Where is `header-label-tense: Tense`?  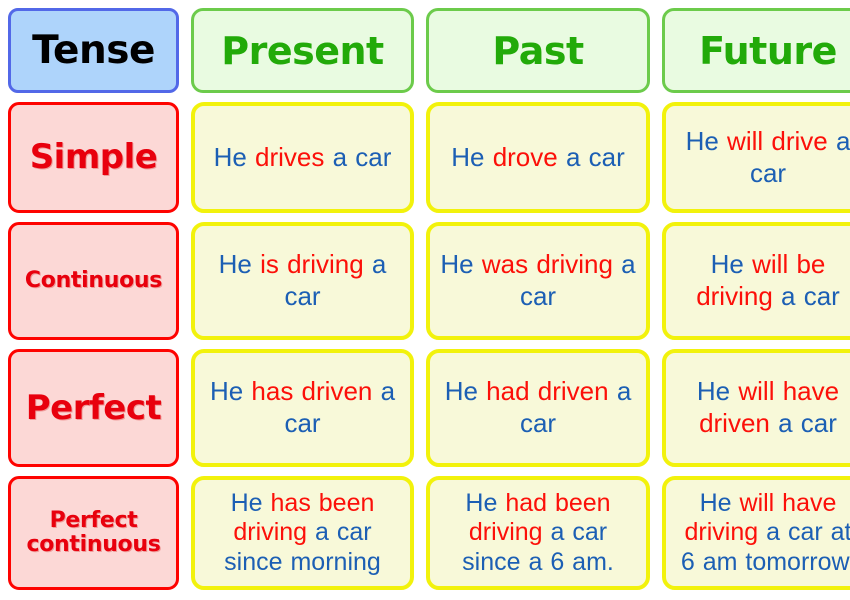 header-label-tense: Tense is located at coordinates (93, 50).